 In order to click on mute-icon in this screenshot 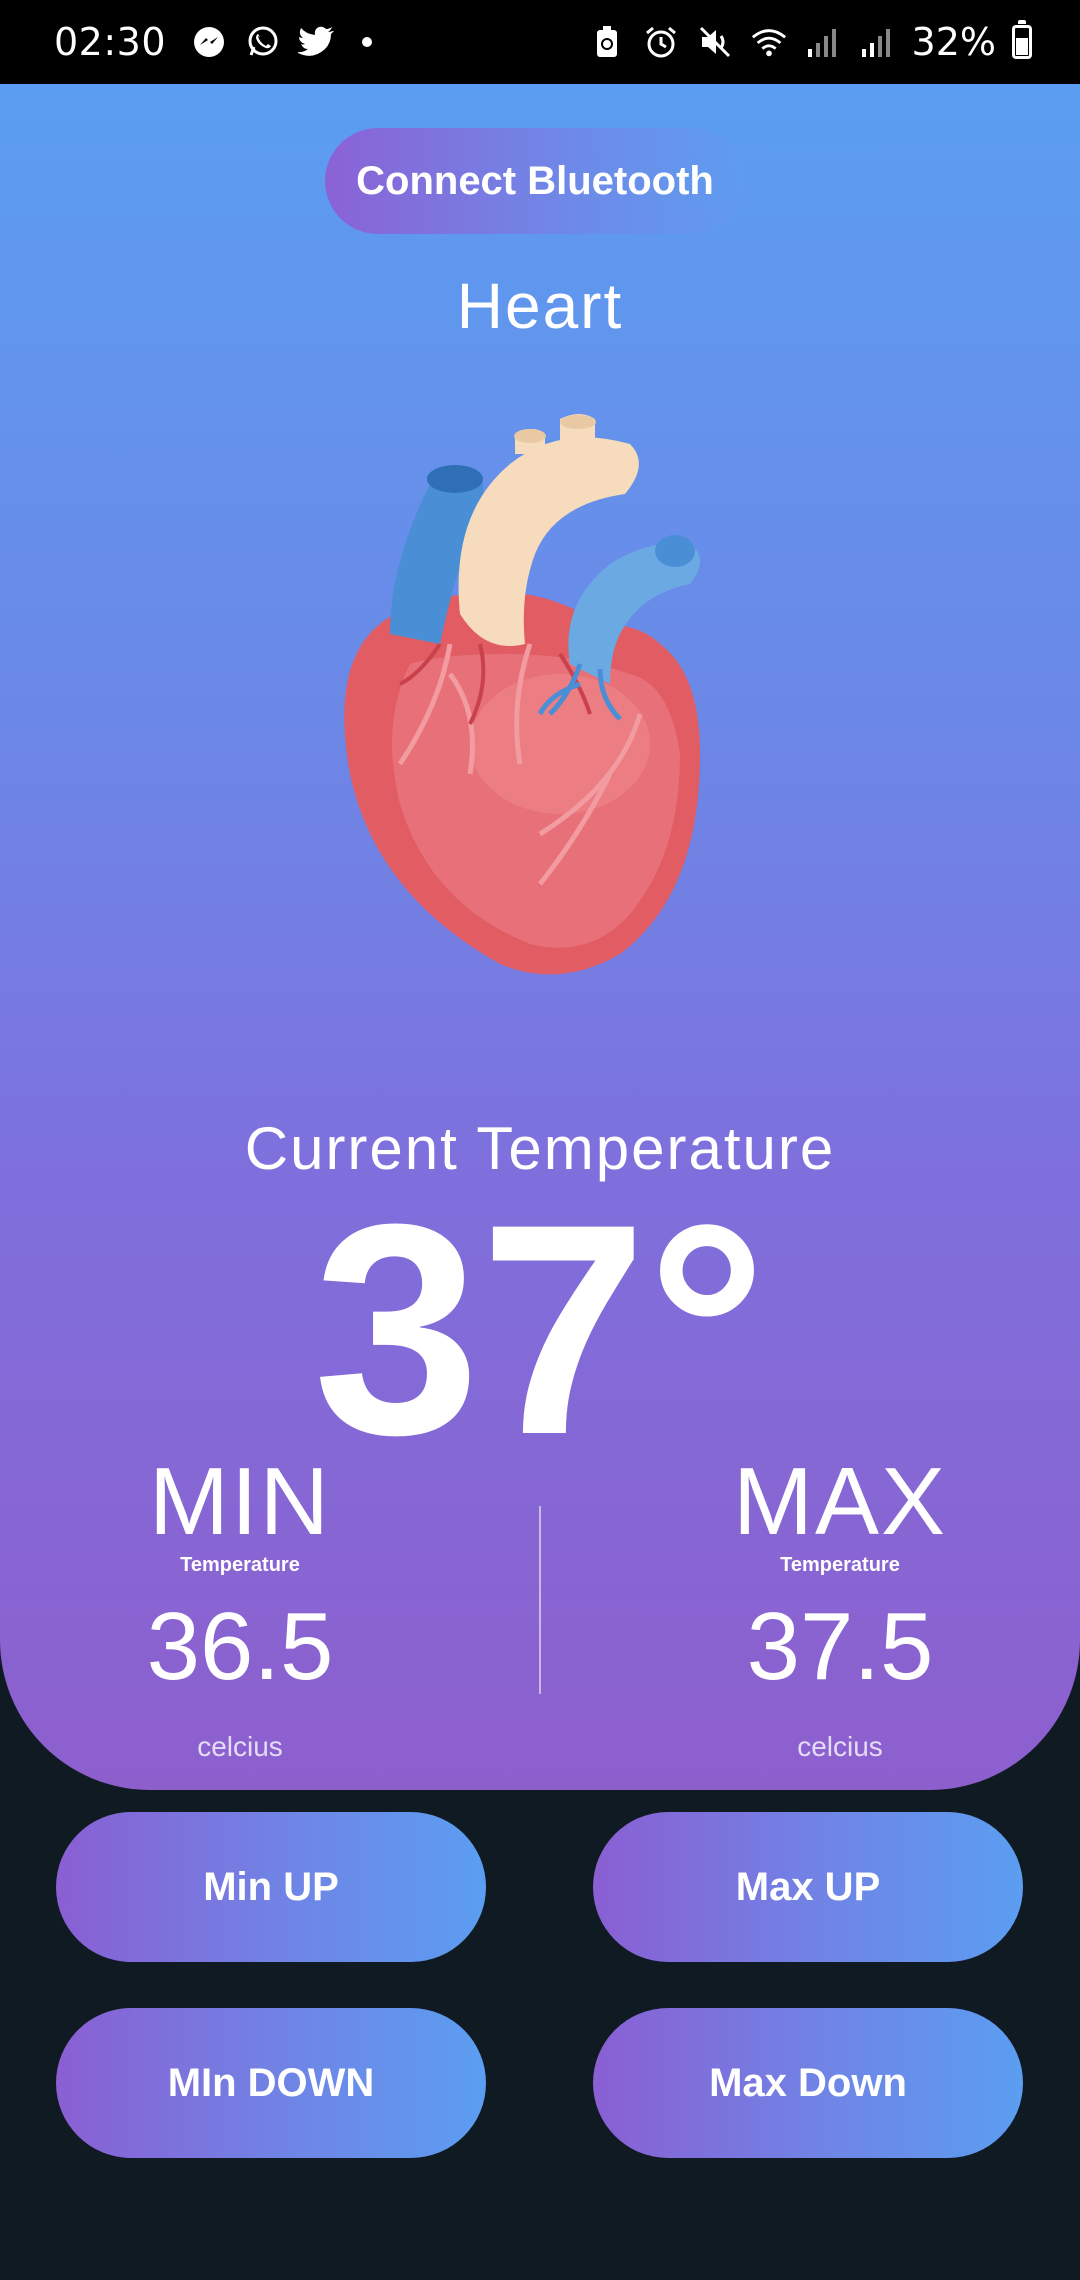, I will do `click(715, 42)`.